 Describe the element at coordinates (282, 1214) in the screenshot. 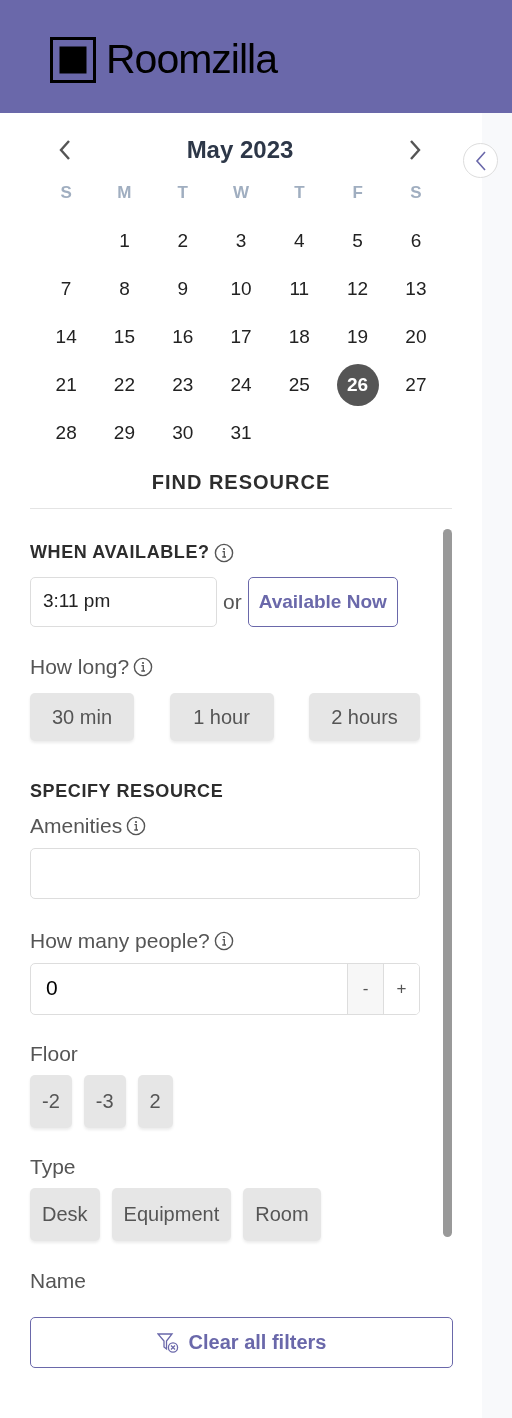

I see `type-chip: Room` at that location.